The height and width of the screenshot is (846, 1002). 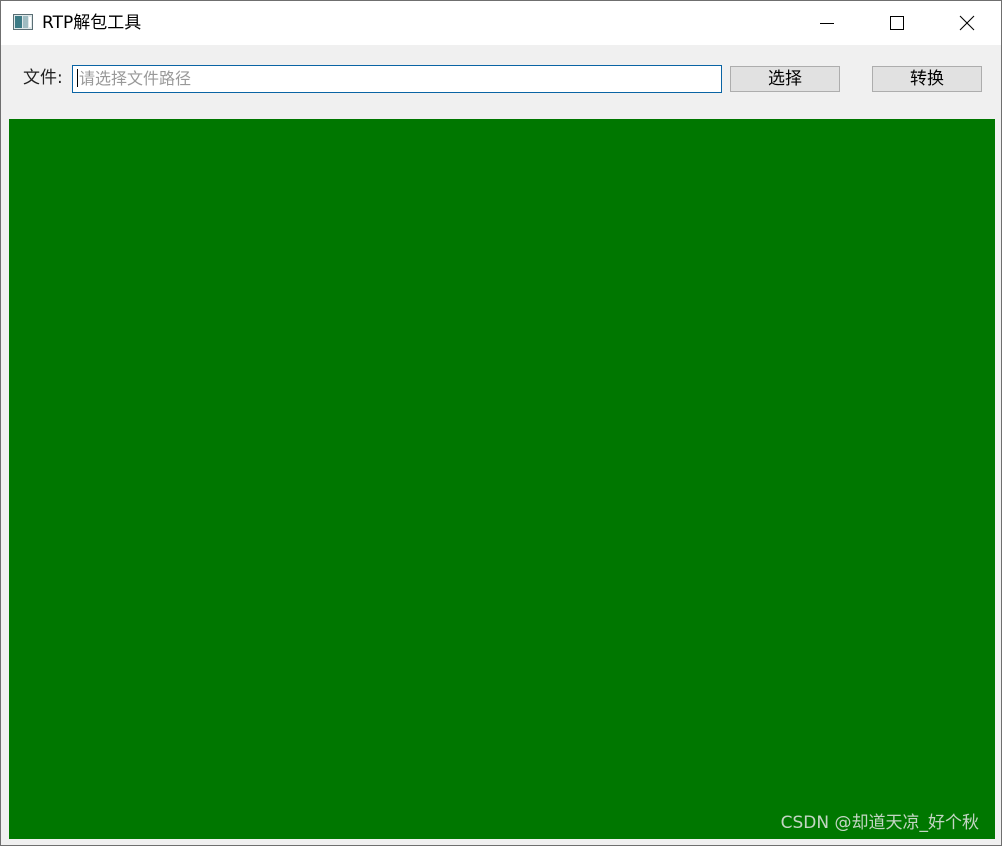 I want to click on file-label: 文件:, so click(x=43, y=78).